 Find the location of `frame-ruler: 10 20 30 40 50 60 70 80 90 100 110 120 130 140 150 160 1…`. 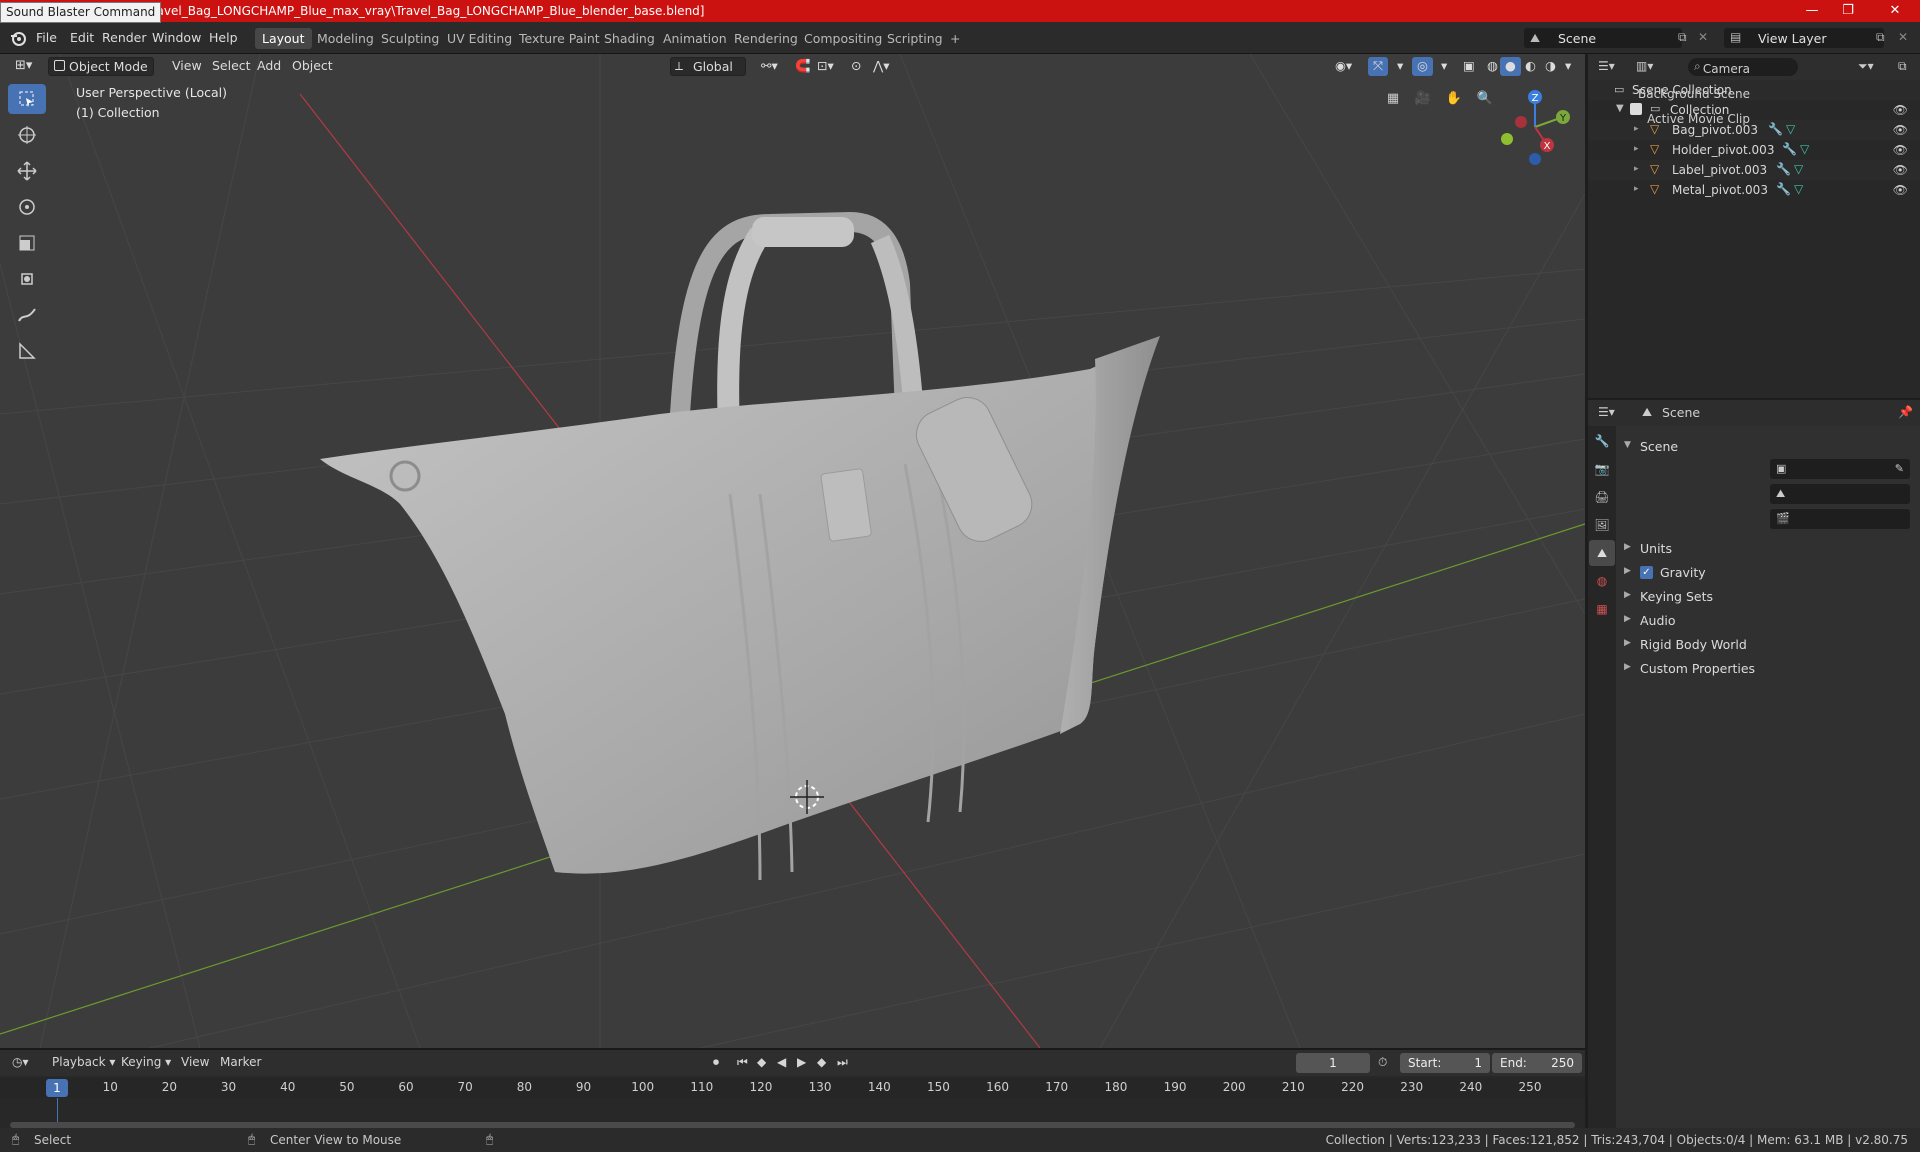

frame-ruler: 10 20 30 40 50 60 70 80 90 100 110 120 130 140 150 160 1… is located at coordinates (792, 1088).